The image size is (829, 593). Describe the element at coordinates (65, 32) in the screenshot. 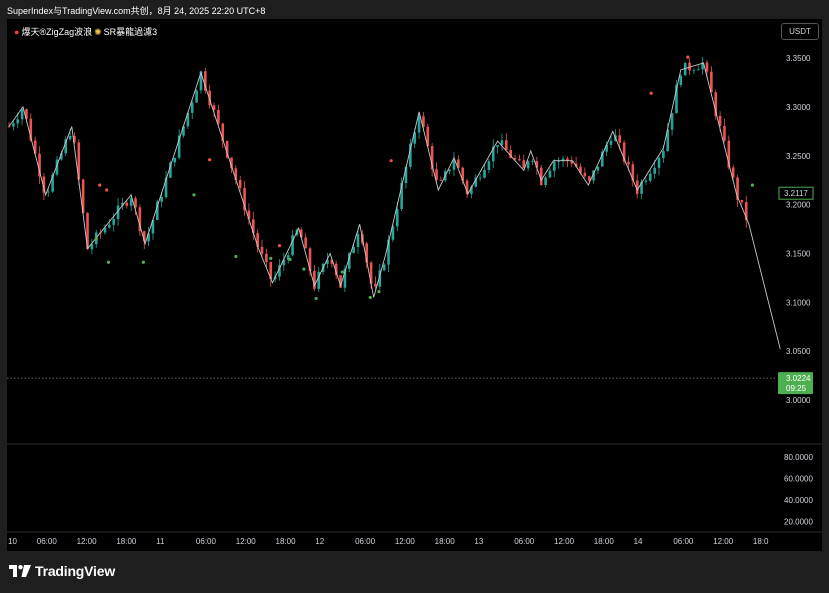

I see `zigzag-indicator-label: ®ZigZag波浪` at that location.